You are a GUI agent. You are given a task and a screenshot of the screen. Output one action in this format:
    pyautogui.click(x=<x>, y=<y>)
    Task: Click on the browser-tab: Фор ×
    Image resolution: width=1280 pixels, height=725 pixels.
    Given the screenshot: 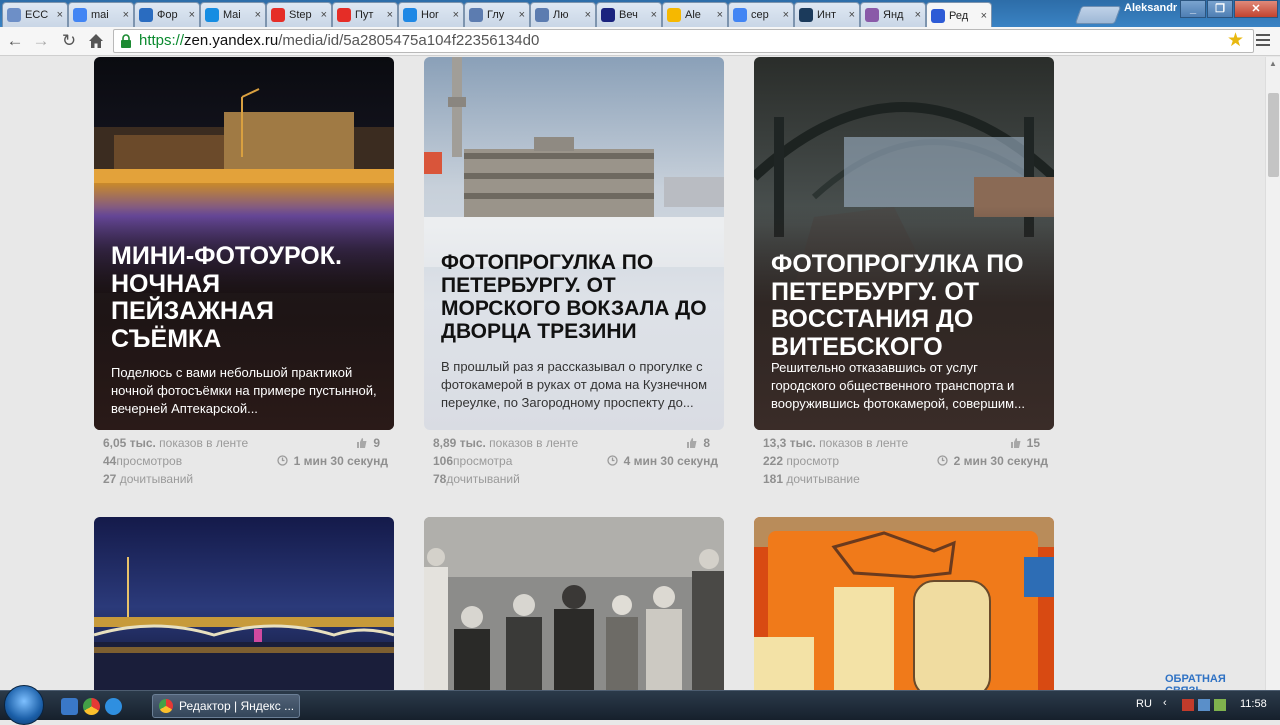 What is the action you would take?
    pyautogui.click(x=167, y=14)
    